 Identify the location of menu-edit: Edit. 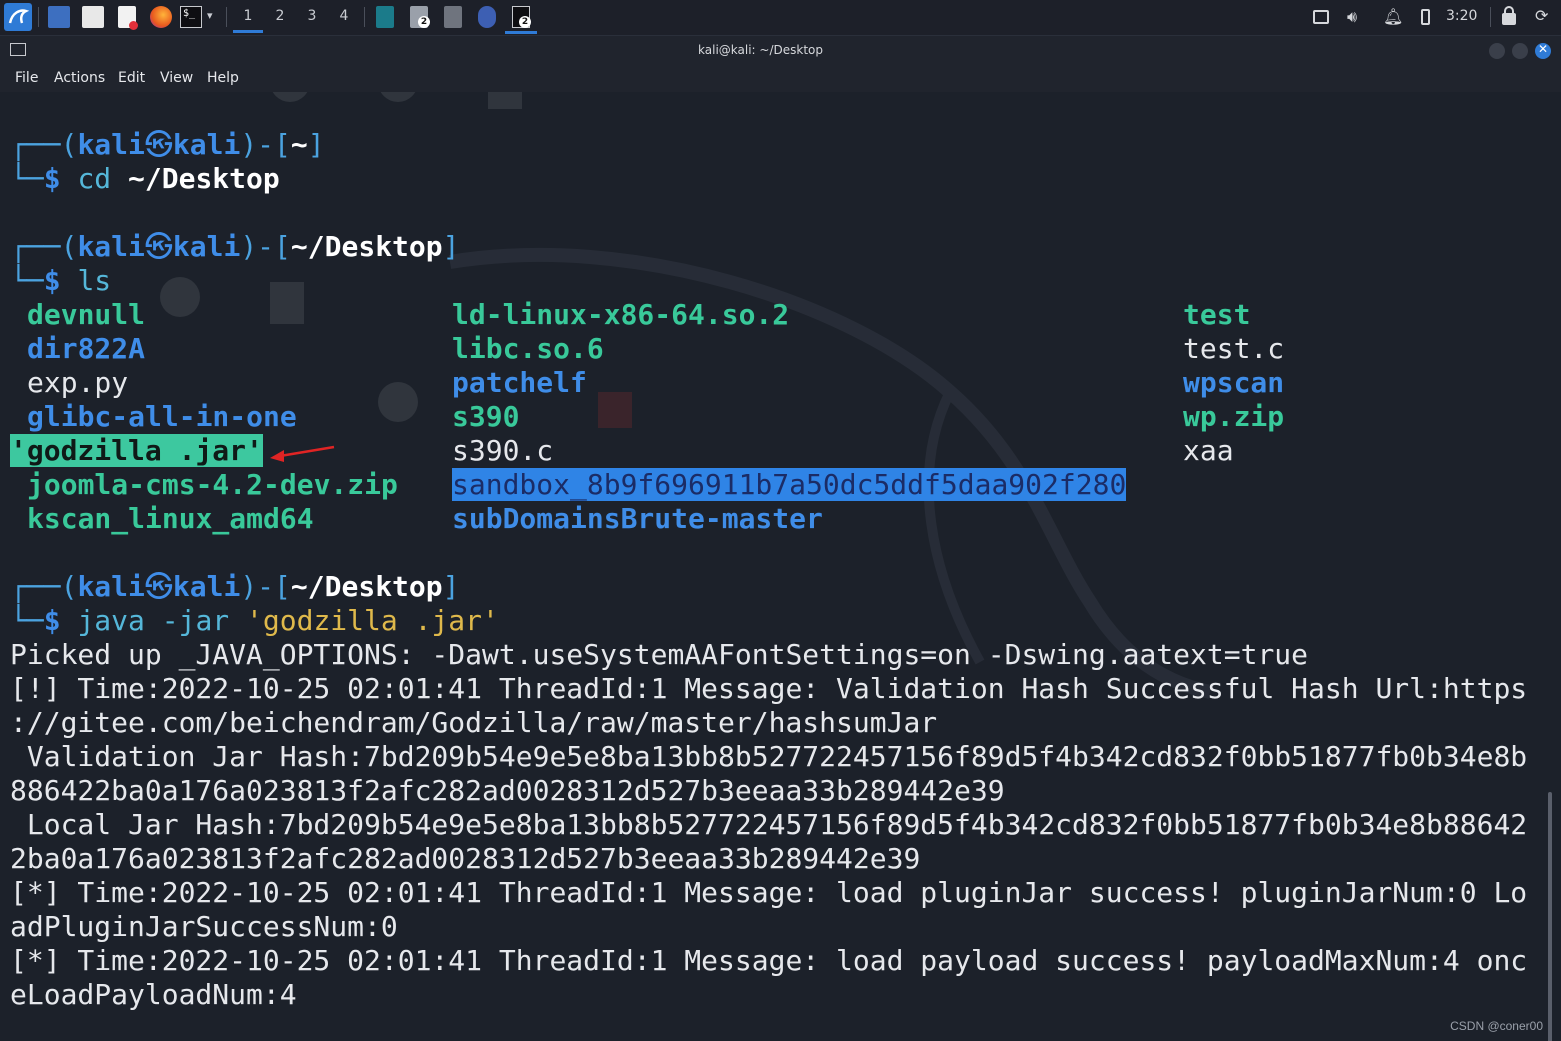
(131, 78).